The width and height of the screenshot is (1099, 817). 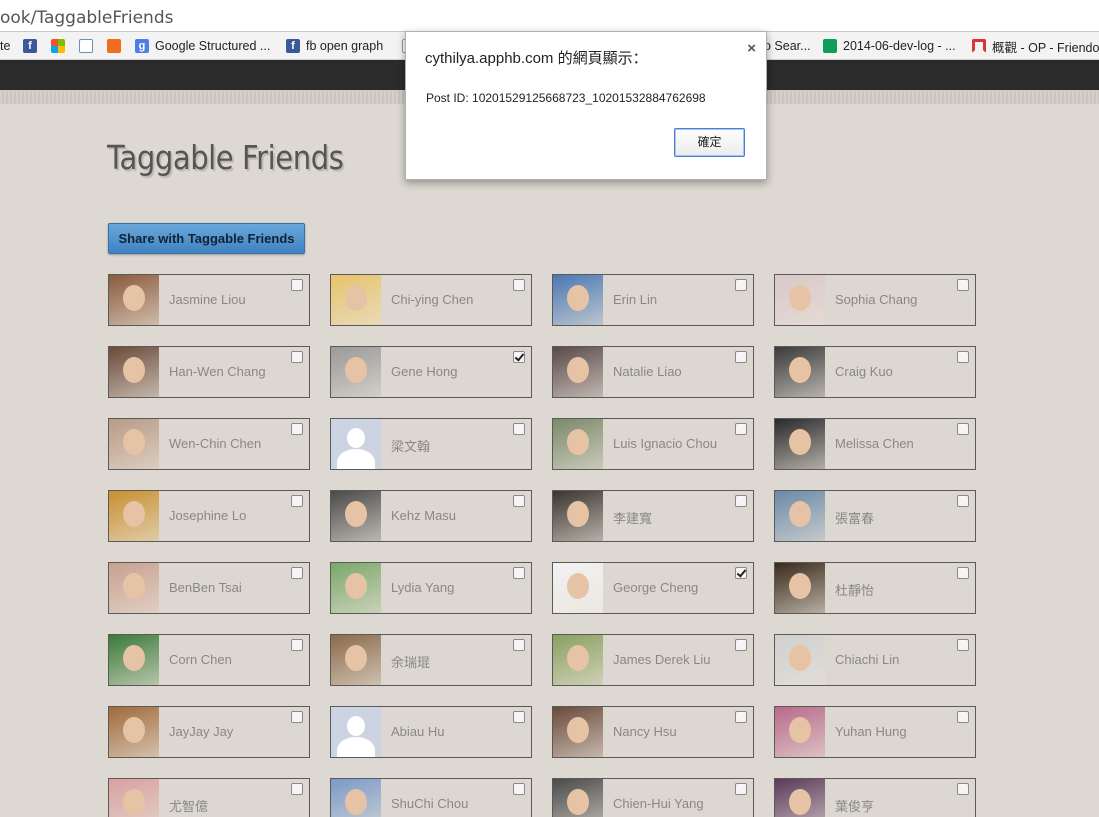 What do you see at coordinates (5, 46) in the screenshot?
I see `bookmark-item: te` at bounding box center [5, 46].